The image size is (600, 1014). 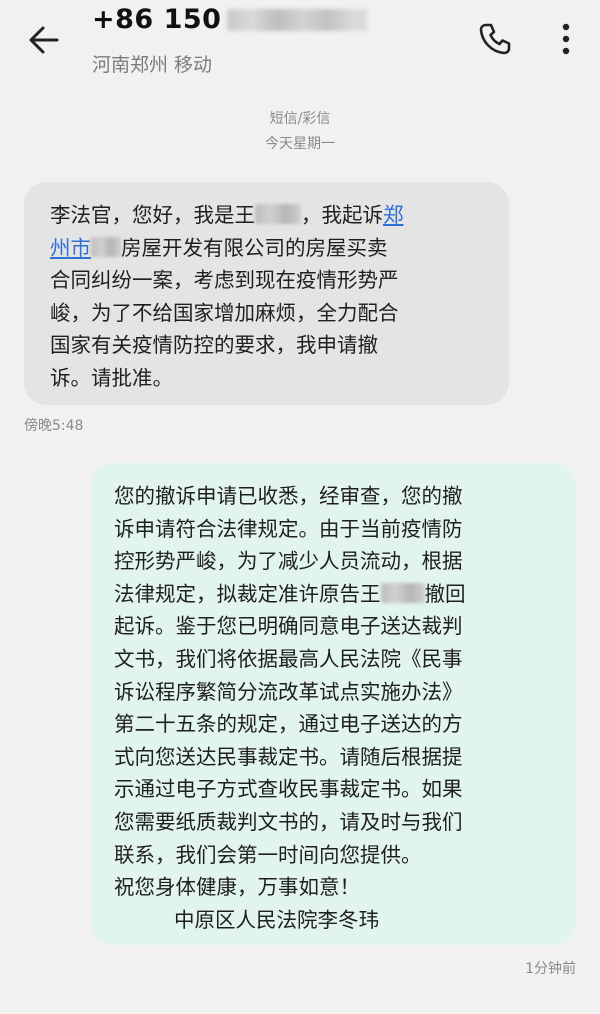 I want to click on message-line: 李法官，您好，我是王 ，我起诉郑, so click(x=227, y=215).